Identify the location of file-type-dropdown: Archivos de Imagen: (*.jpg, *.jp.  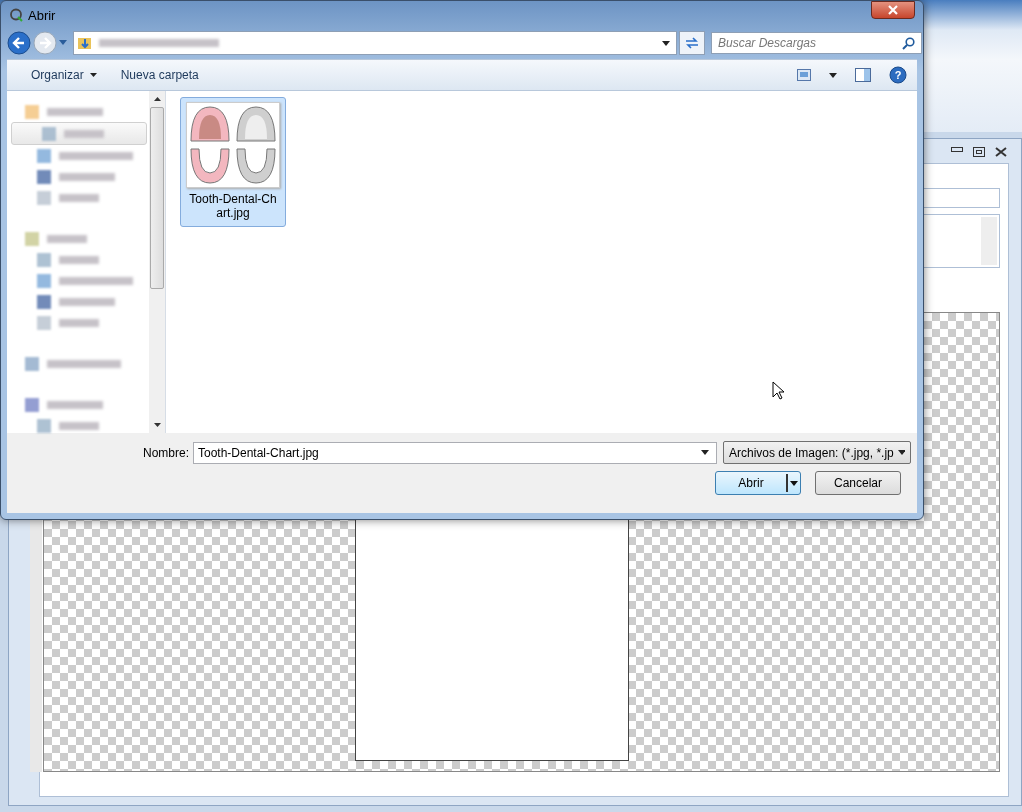
(817, 452).